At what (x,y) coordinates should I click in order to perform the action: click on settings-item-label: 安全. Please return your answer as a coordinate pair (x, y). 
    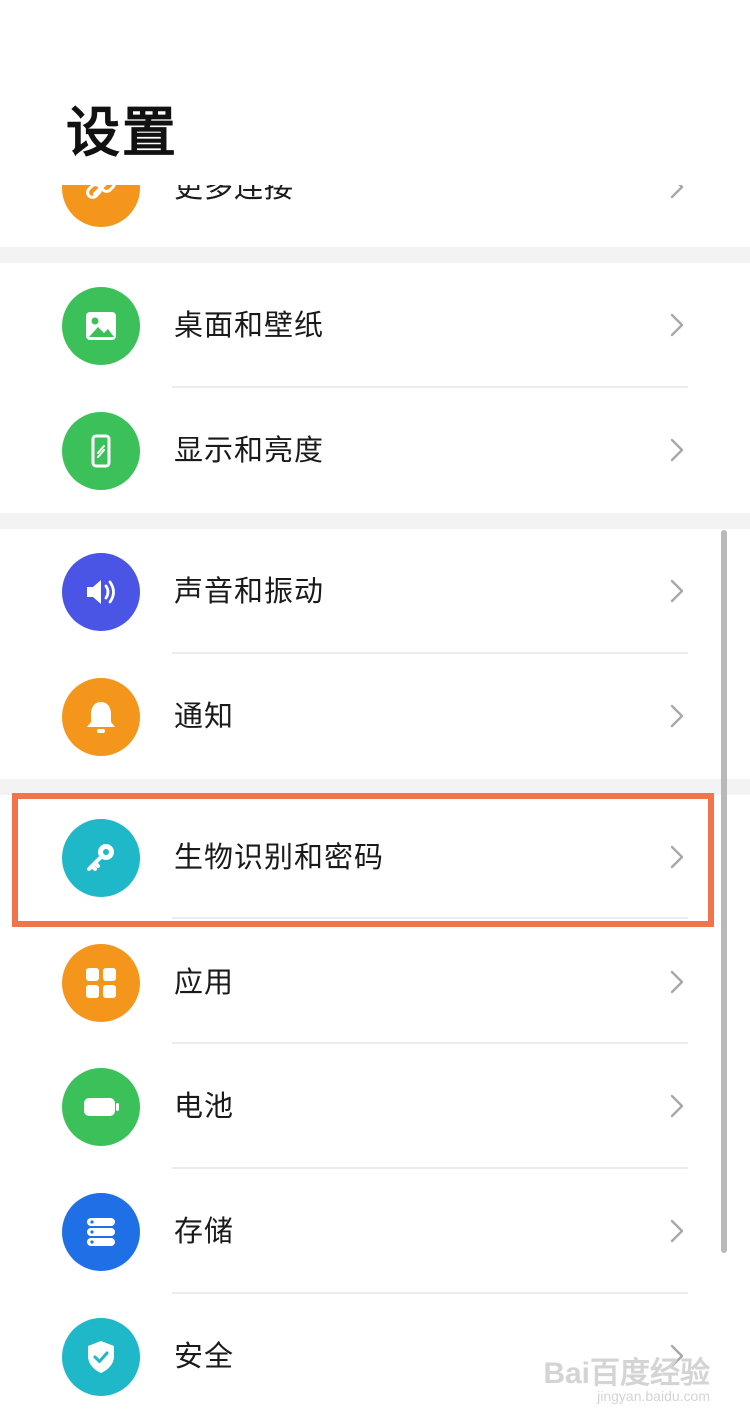
    Looking at the image, I should click on (204, 1356).